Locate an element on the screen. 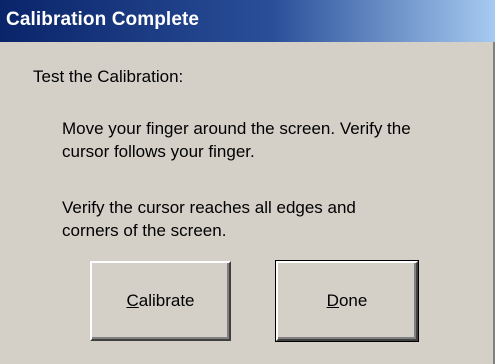 This screenshot has width=499, height=364. calibrate-mnemonic: C is located at coordinates (132, 300).